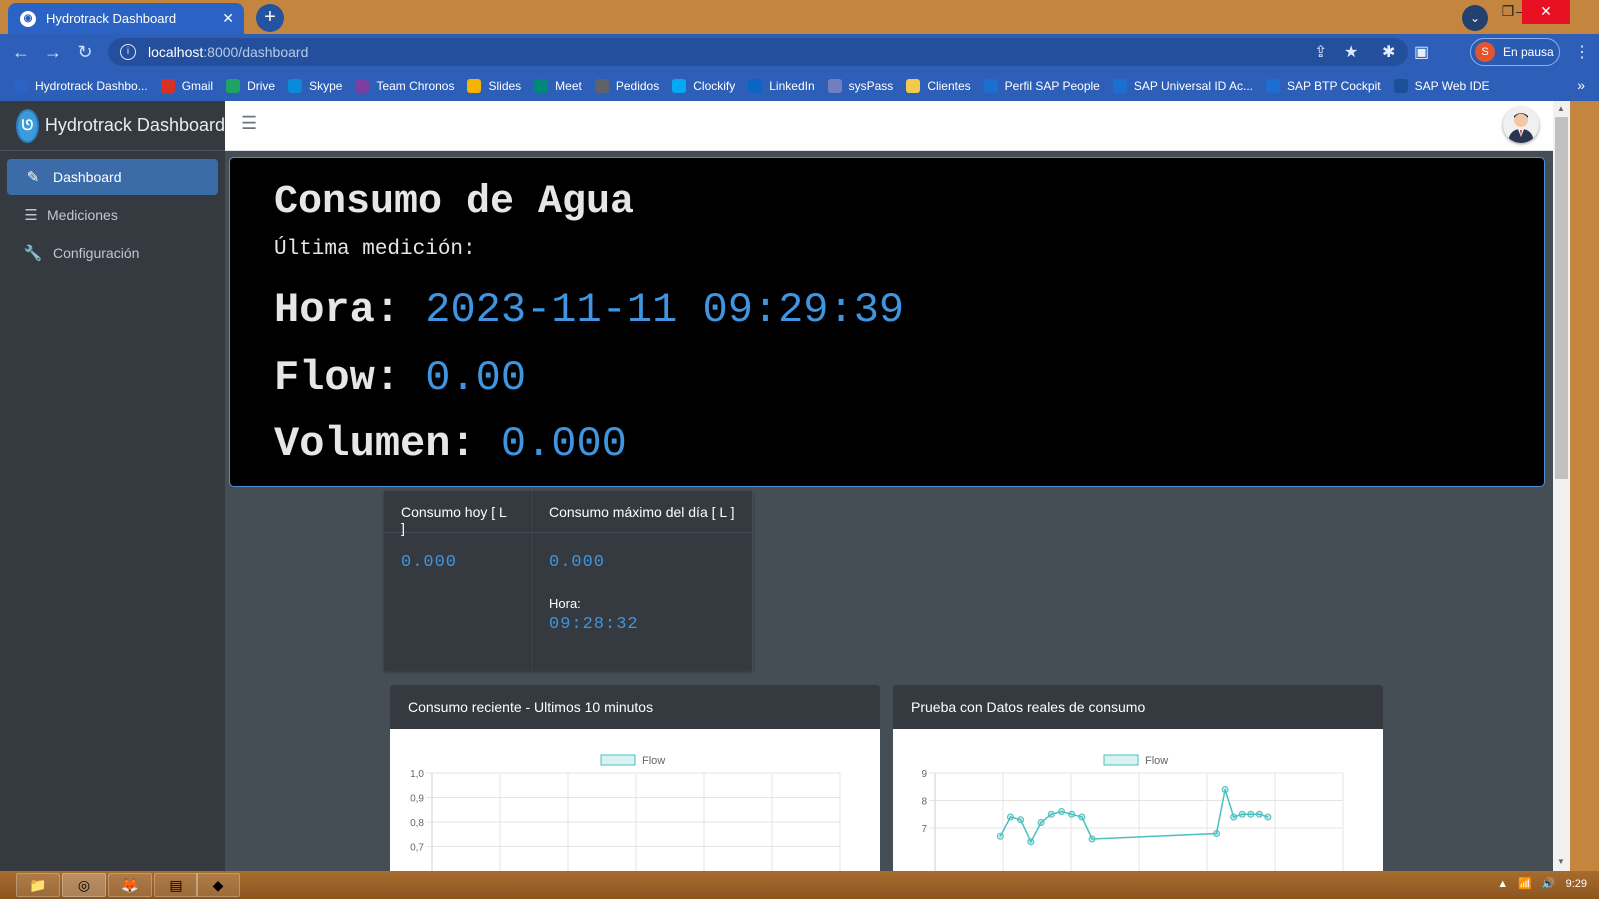  Describe the element at coordinates (1388, 52) in the screenshot. I see `extensions-icon: ✱` at that location.